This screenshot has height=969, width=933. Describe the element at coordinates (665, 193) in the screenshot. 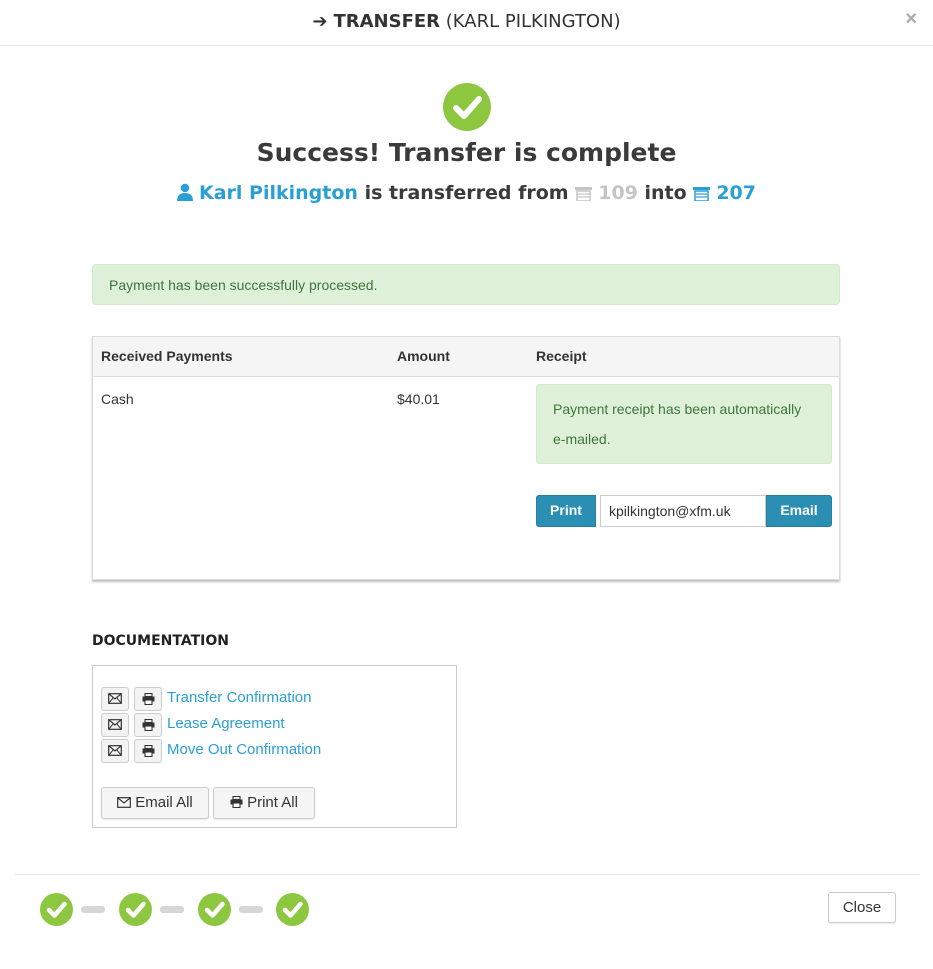

I see `phrase-into: into` at that location.